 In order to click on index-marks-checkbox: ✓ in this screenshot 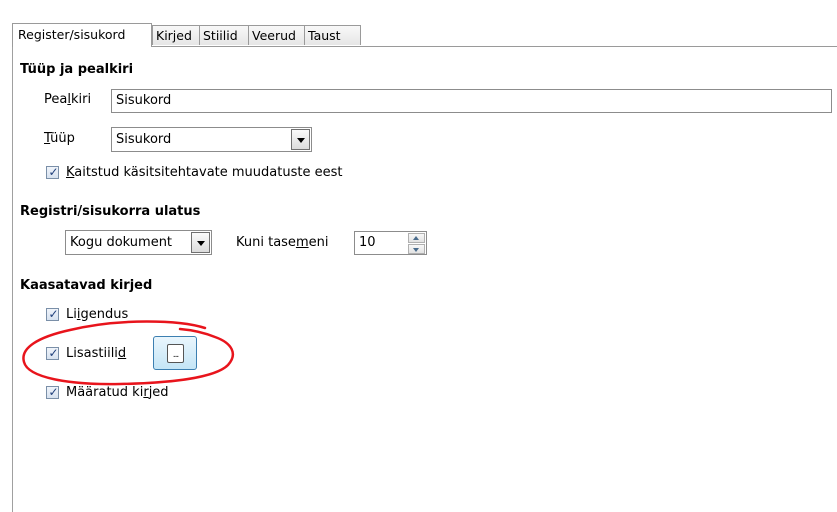, I will do `click(52, 392)`.